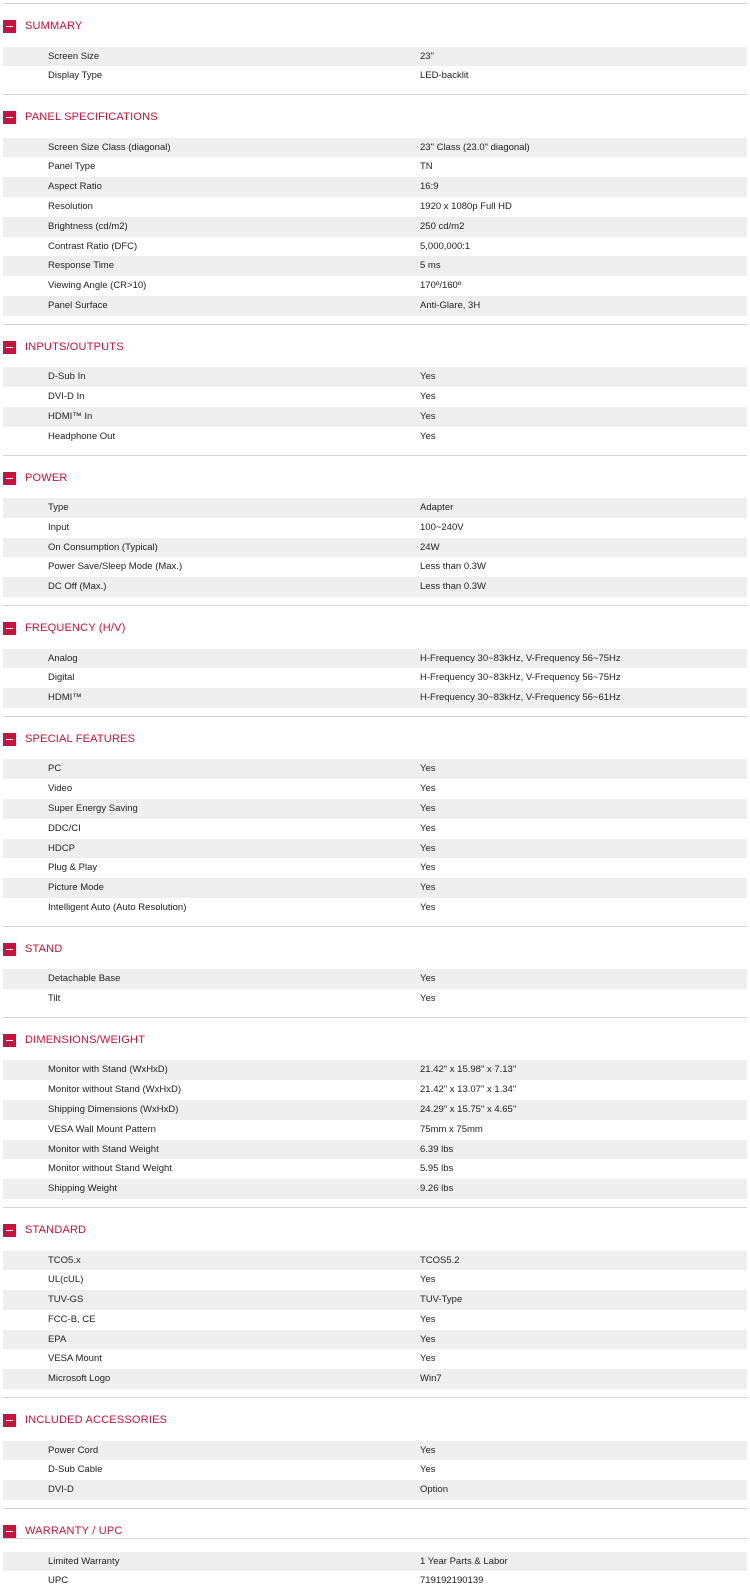  Describe the element at coordinates (375, 950) in the screenshot. I see `section-header: STAND` at that location.